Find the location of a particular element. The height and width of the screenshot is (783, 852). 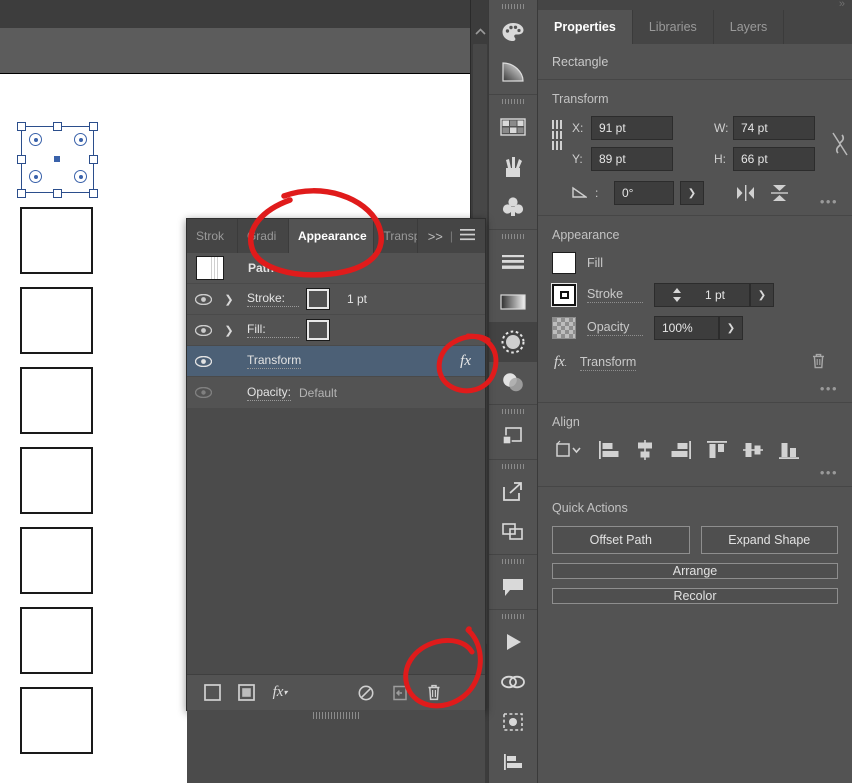

transform-more-options: ••• is located at coordinates (829, 201).